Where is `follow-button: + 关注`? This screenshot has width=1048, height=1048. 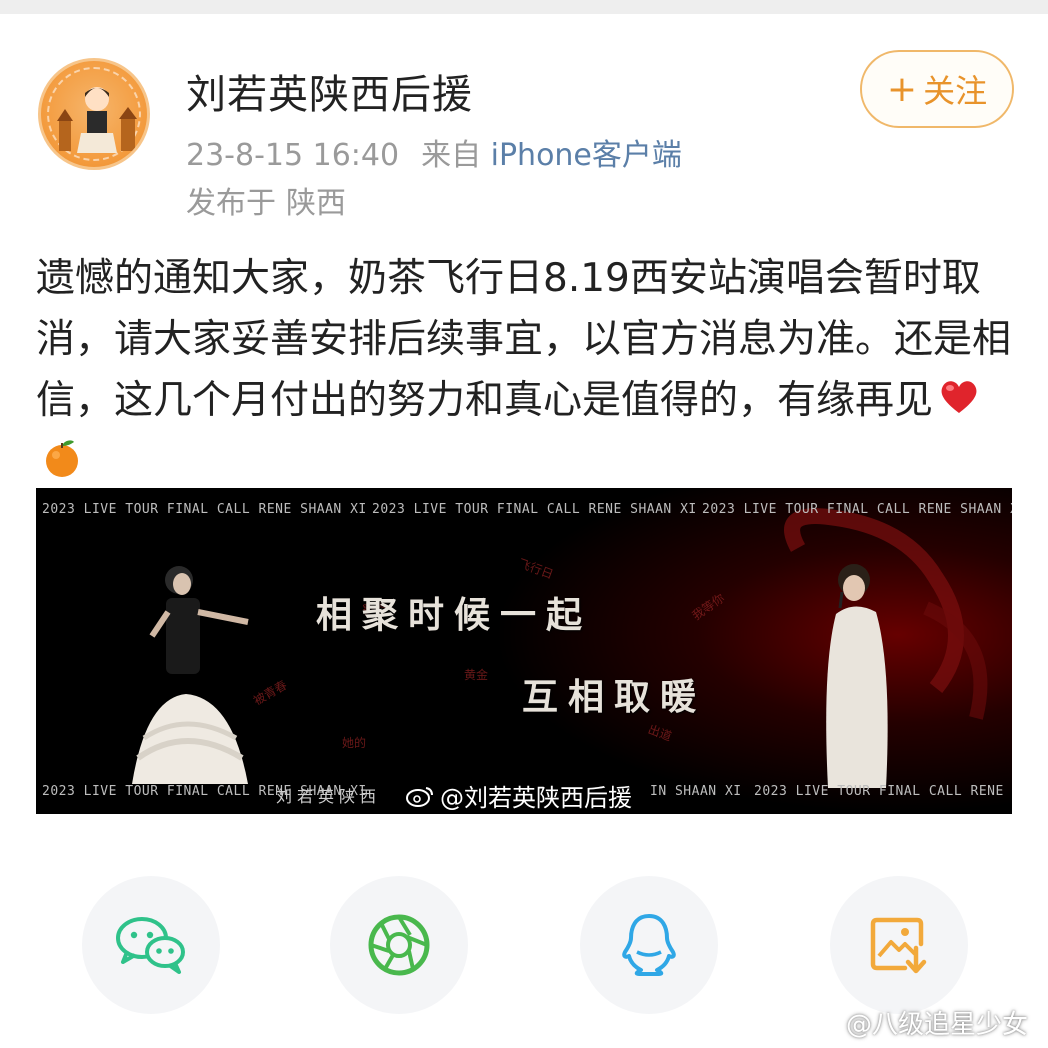 follow-button: + 关注 is located at coordinates (937, 89).